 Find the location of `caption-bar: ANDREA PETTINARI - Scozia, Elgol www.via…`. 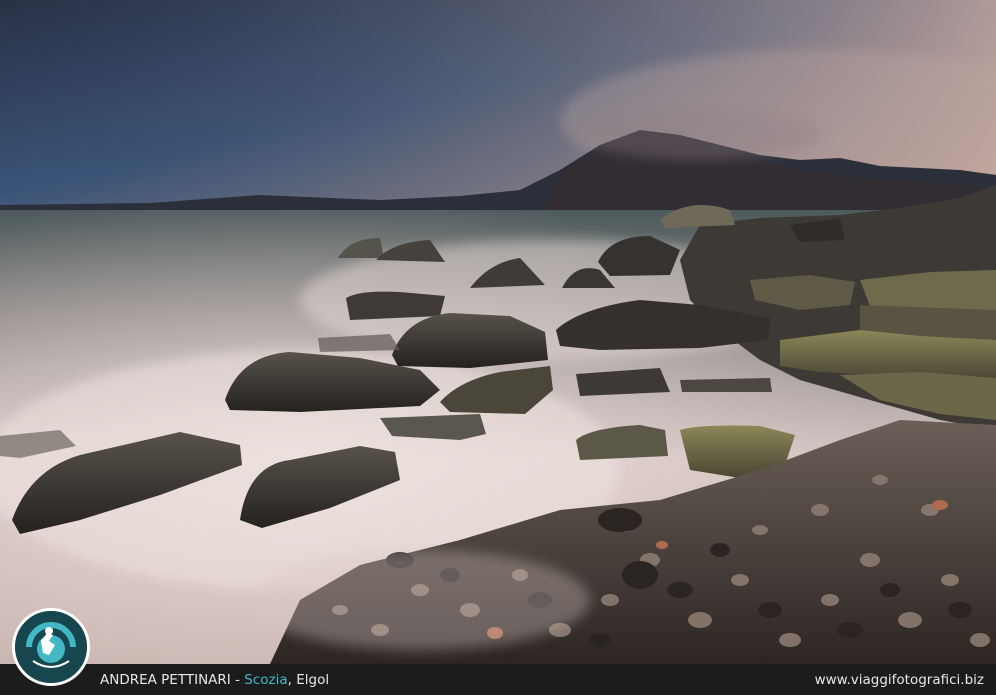

caption-bar: ANDREA PETTINARI - Scozia, Elgol www.via… is located at coordinates (498, 679).